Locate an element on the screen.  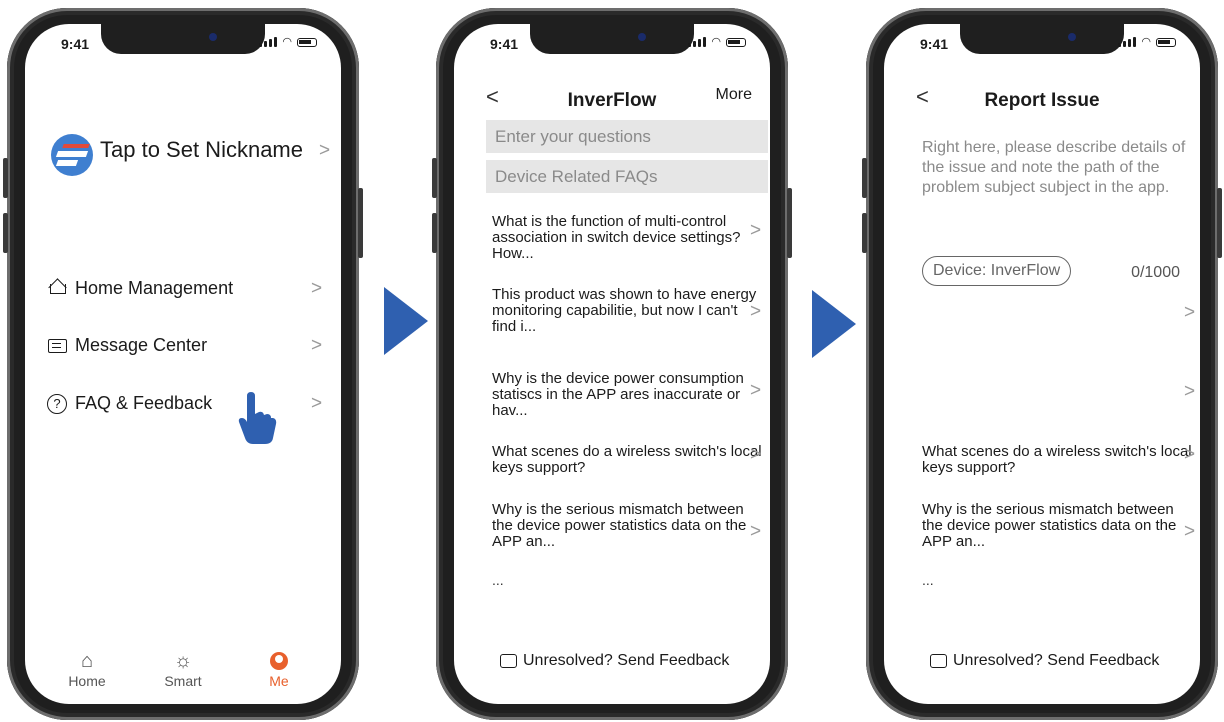
tab-me: Me is located at coordinates (279, 669).